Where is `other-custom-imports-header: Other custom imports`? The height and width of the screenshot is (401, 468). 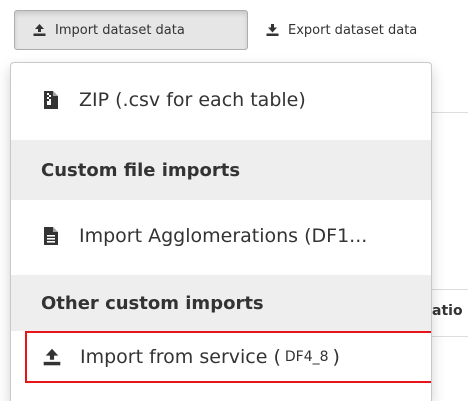
other-custom-imports-header: Other custom imports is located at coordinates (221, 303).